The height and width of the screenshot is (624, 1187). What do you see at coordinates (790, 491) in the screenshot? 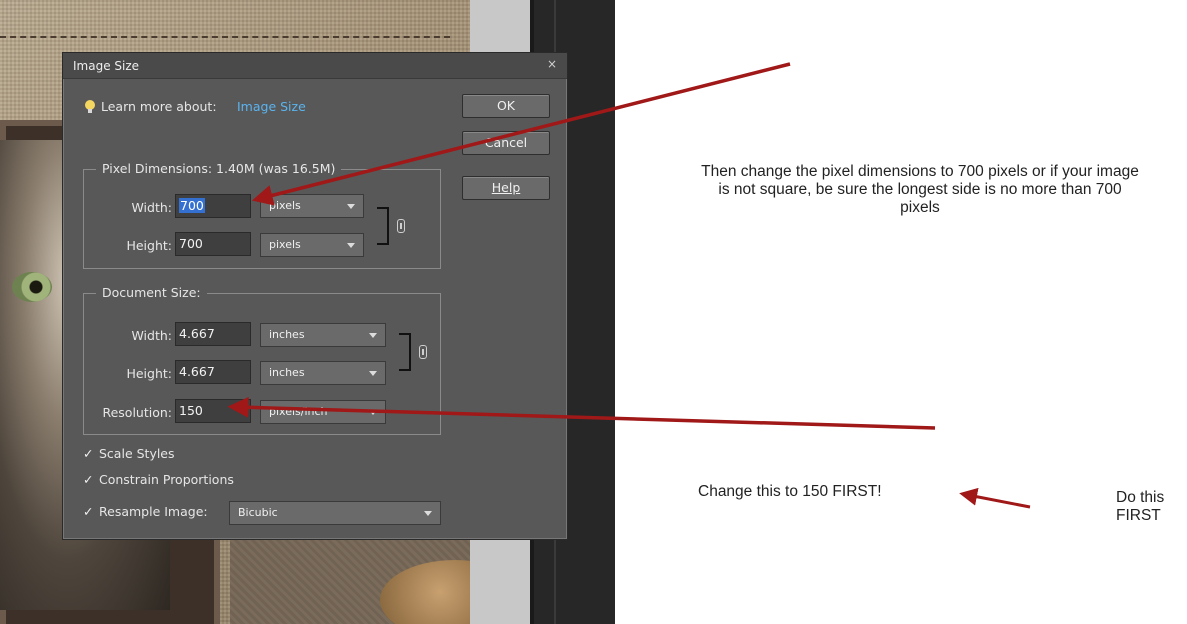
I see `annotation-resolution: Change this to 150 FIRST!` at bounding box center [790, 491].